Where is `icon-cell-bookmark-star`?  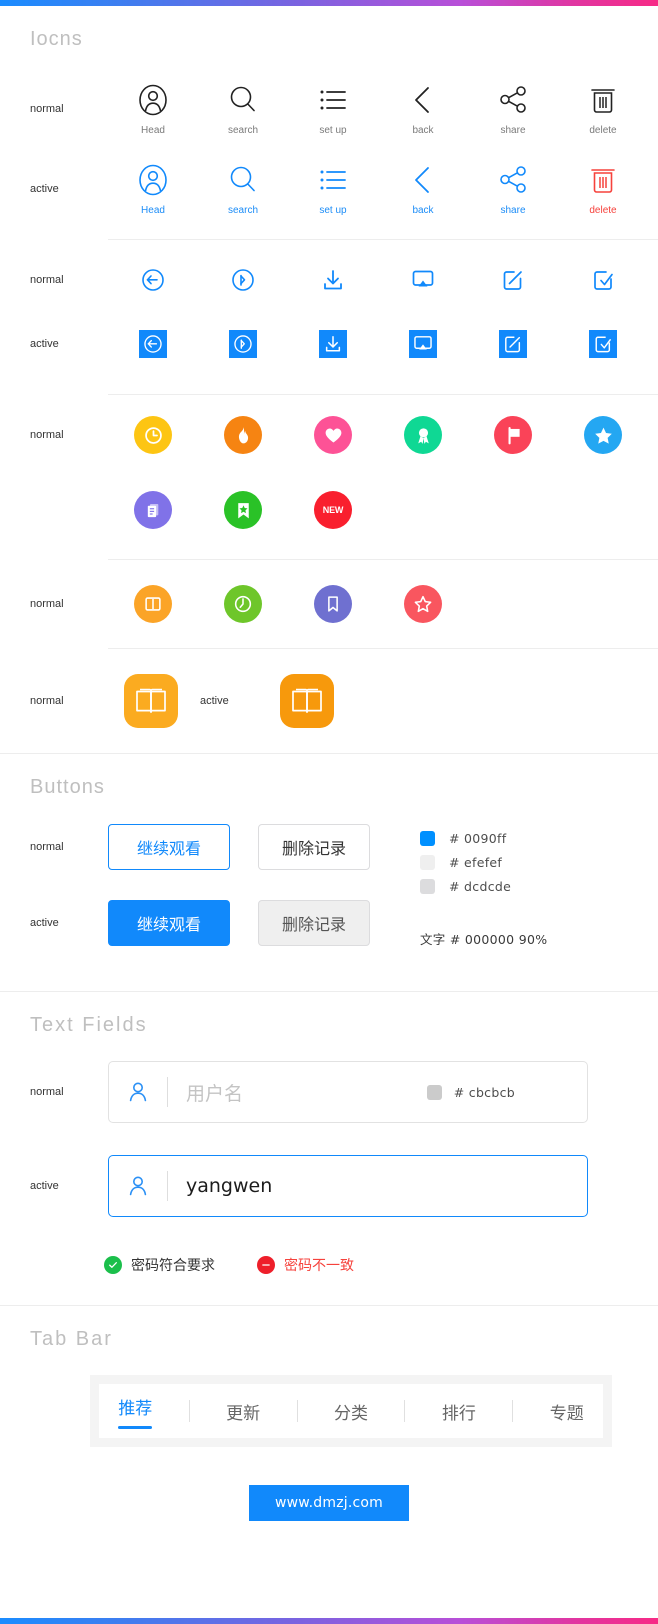 icon-cell-bookmark-star is located at coordinates (243, 510).